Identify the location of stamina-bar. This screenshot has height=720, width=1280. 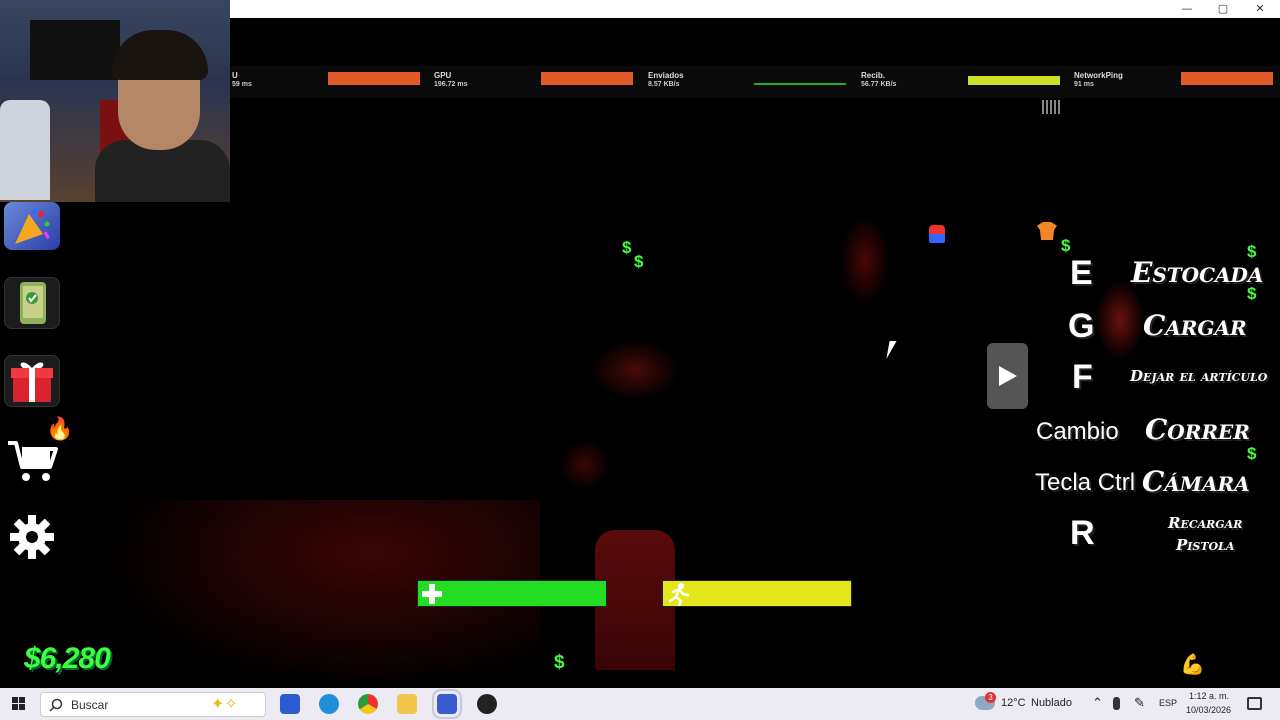
(757, 593).